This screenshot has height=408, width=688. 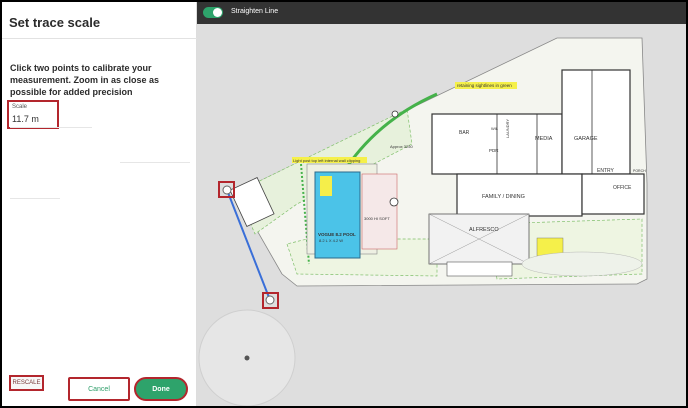 I want to click on title-divider, so click(x=99, y=38).